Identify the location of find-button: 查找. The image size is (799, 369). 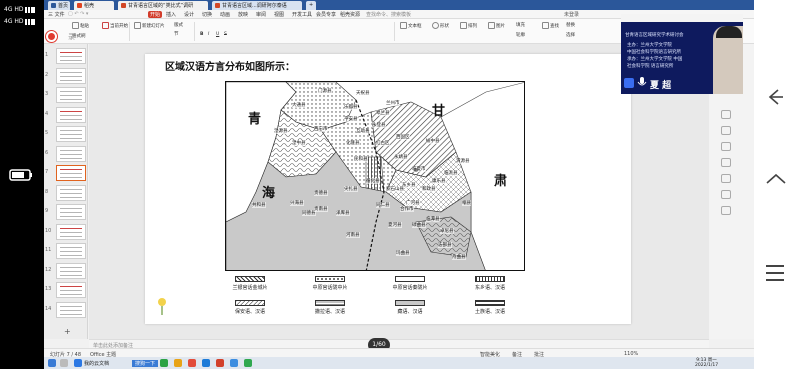
(550, 25).